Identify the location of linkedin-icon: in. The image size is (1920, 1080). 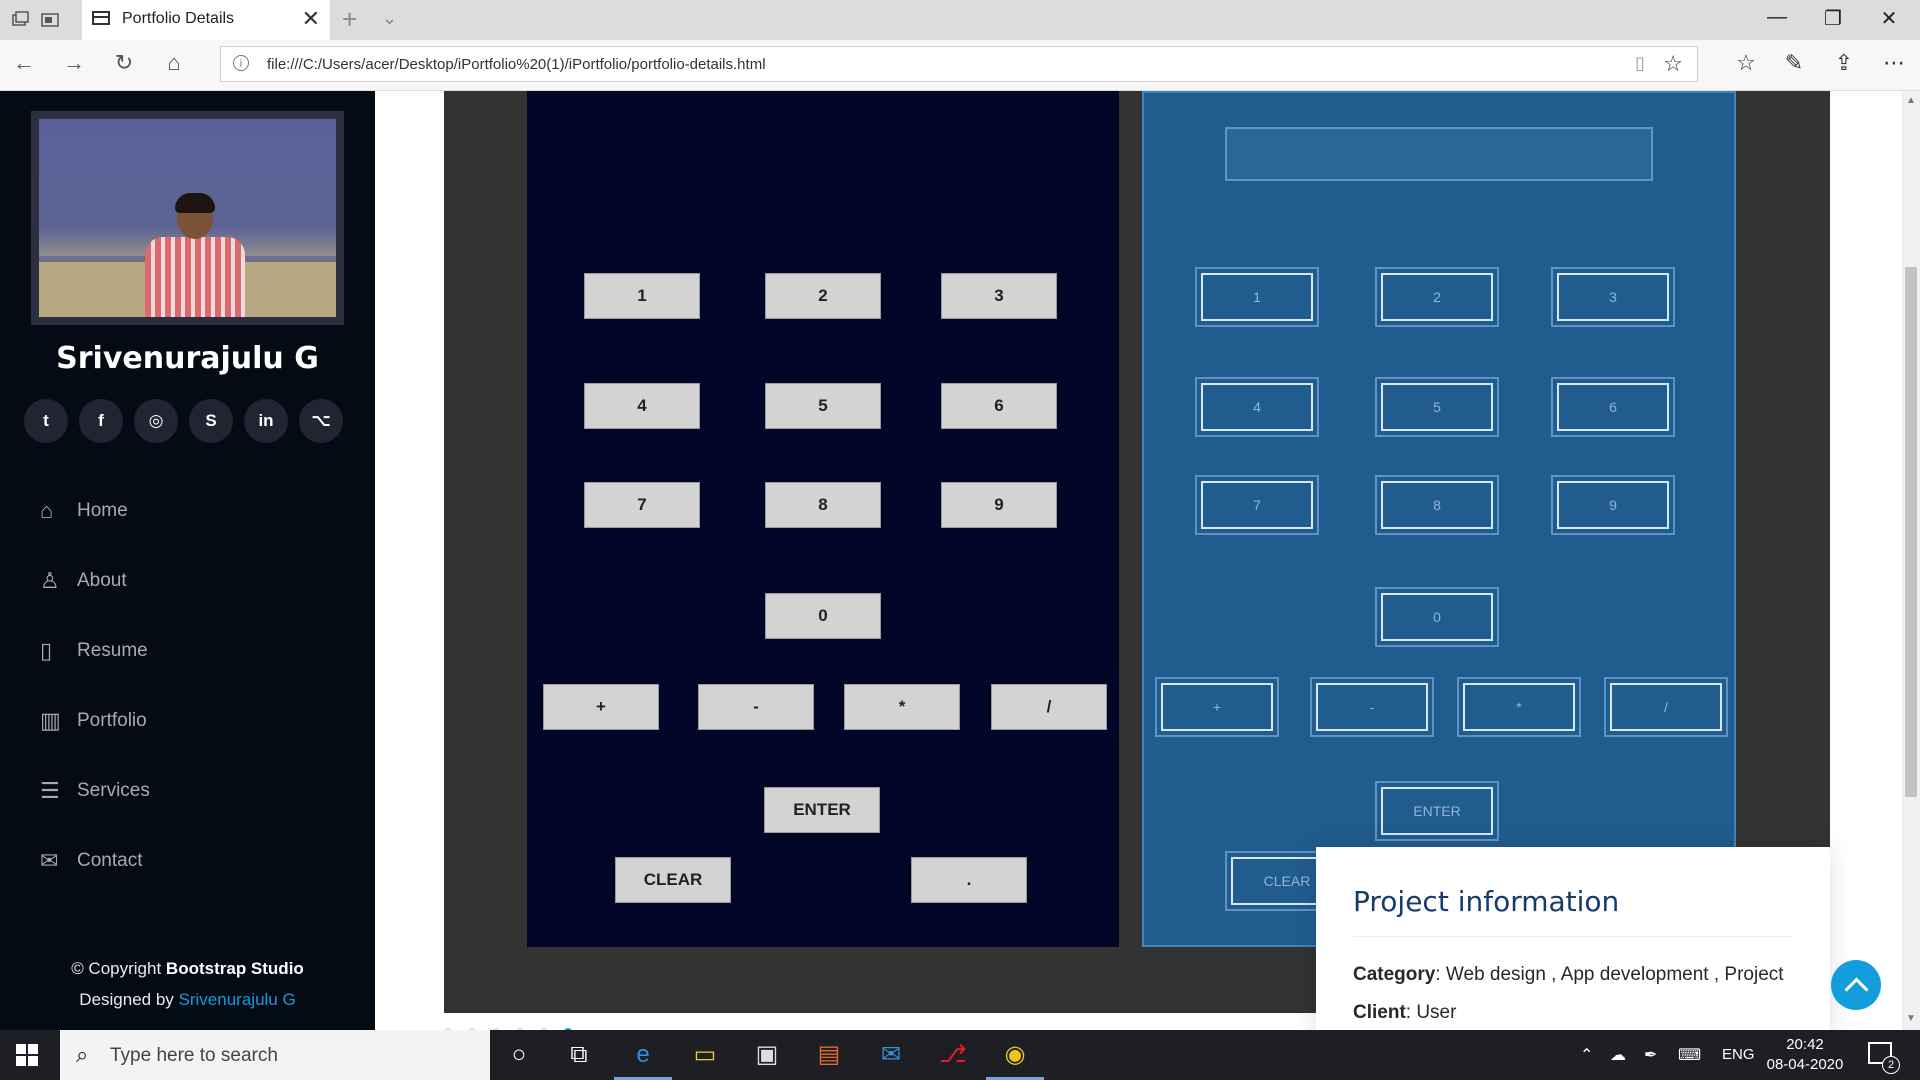
(266, 421).